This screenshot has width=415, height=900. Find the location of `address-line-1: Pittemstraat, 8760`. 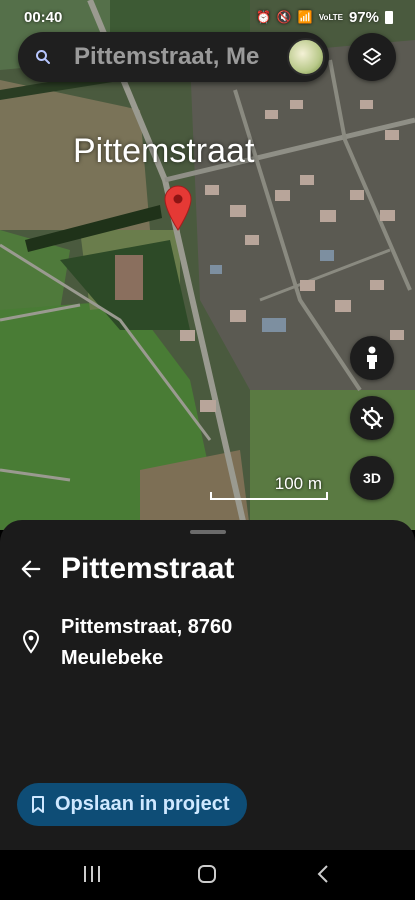

address-line-1: Pittemstraat, 8760 is located at coordinates (147, 627).